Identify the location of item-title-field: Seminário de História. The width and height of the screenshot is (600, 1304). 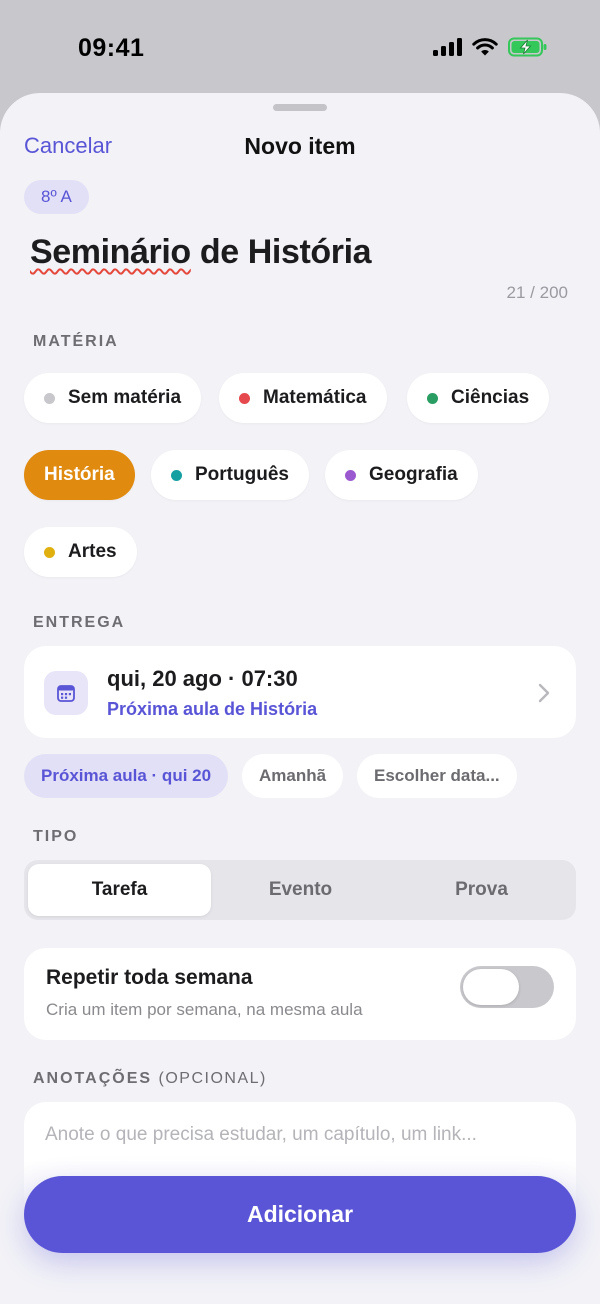
(201, 252).